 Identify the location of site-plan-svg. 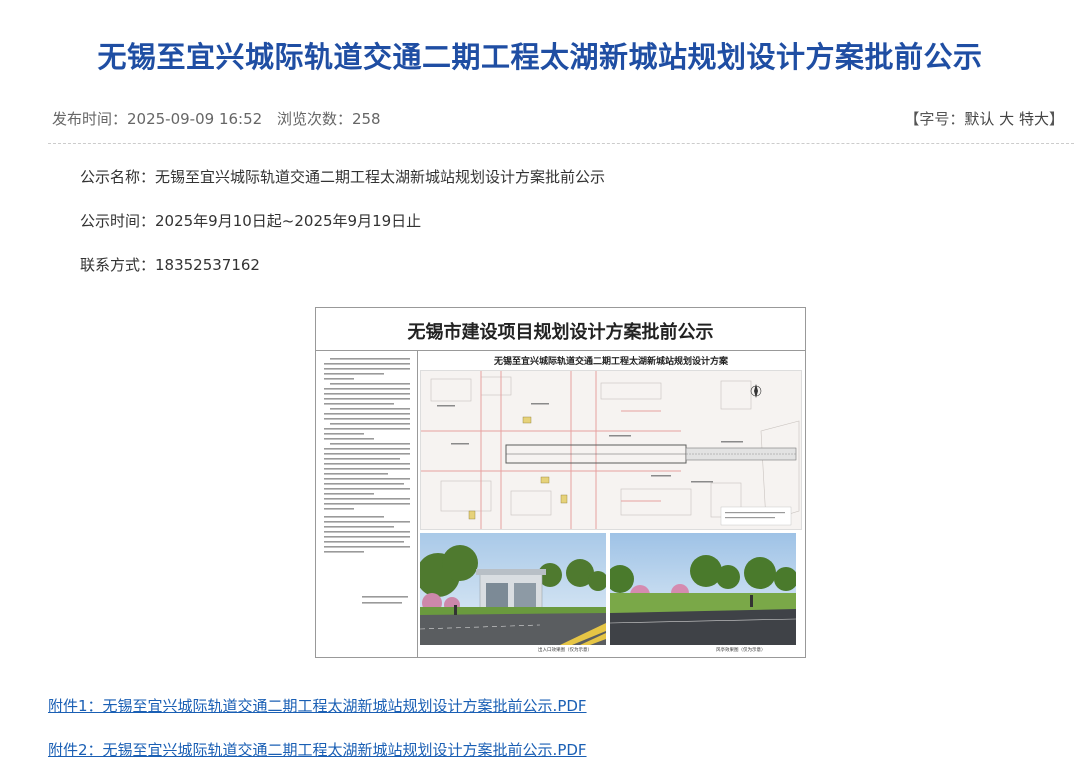
(611, 450).